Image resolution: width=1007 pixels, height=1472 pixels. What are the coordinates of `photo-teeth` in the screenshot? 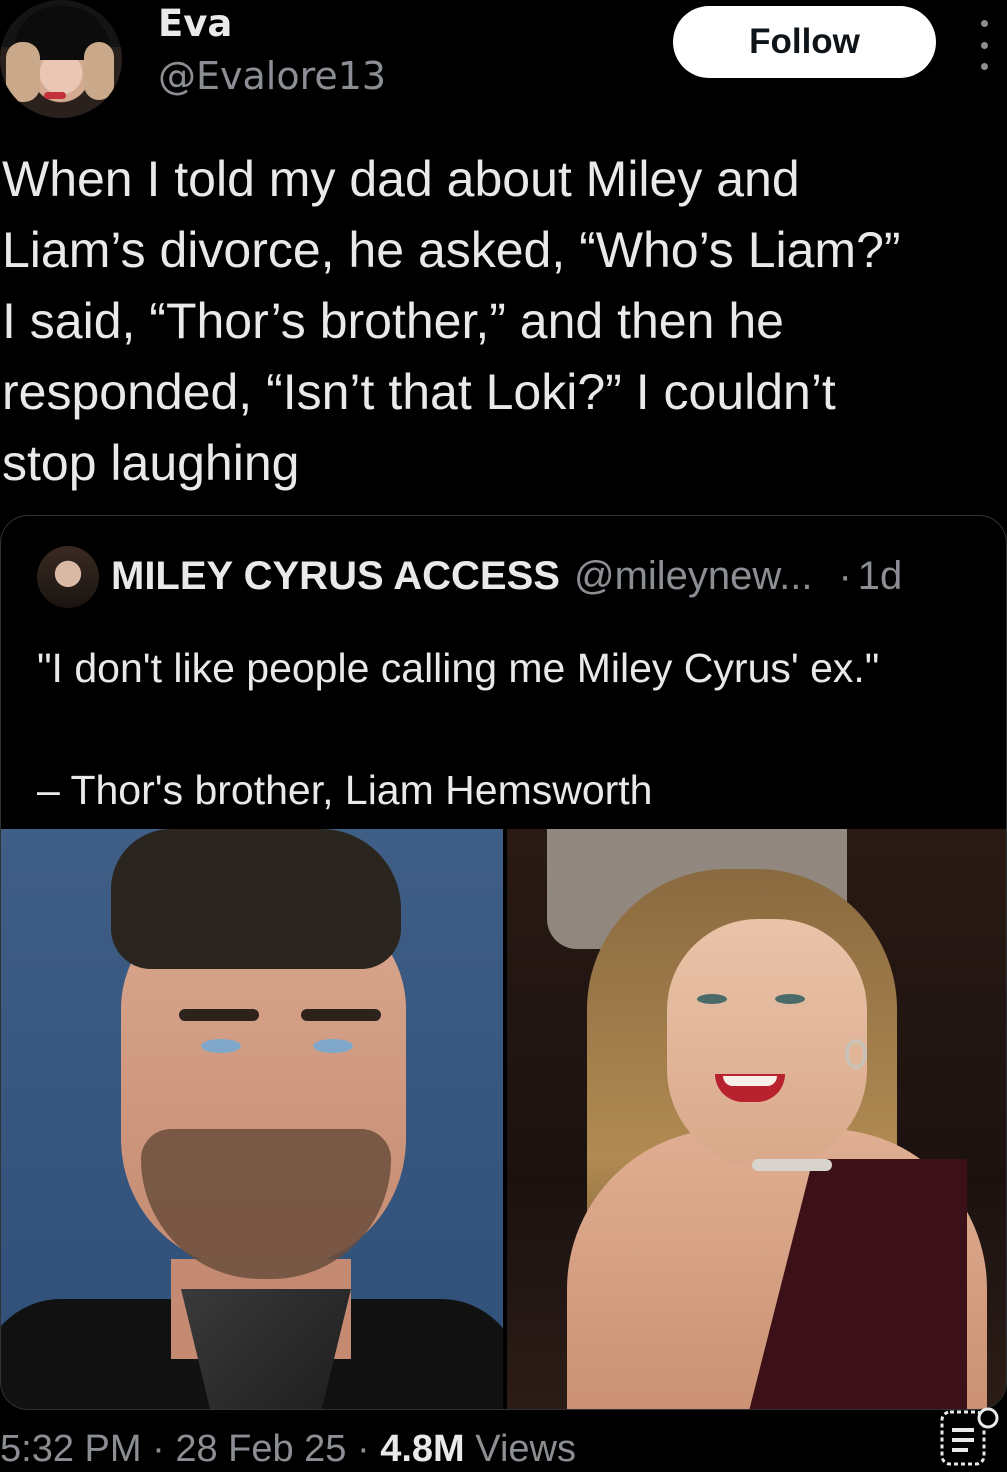 It's located at (750, 1081).